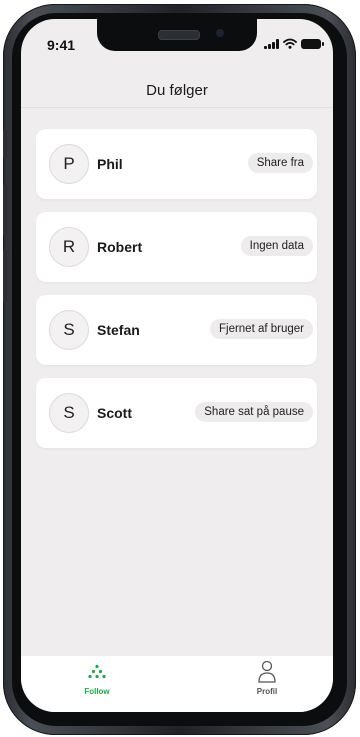  I want to click on front-camera, so click(220, 33).